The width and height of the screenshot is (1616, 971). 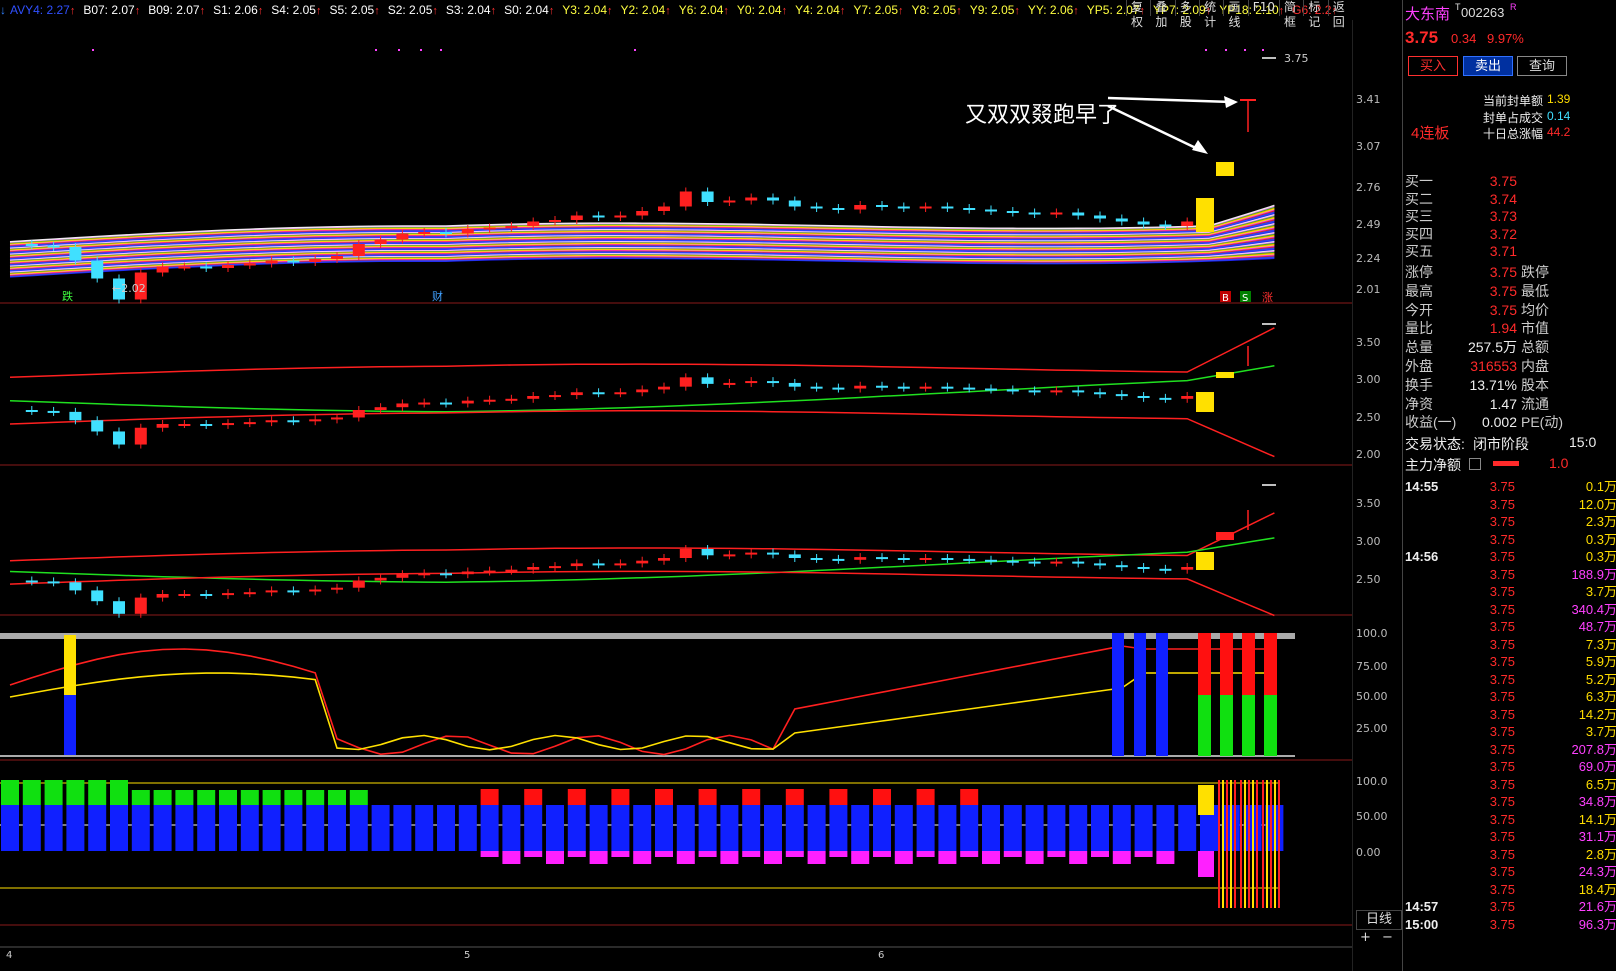 What do you see at coordinates (1509, 522) in the screenshot?
I see `tick-row: 3.75 2.3万` at bounding box center [1509, 522].